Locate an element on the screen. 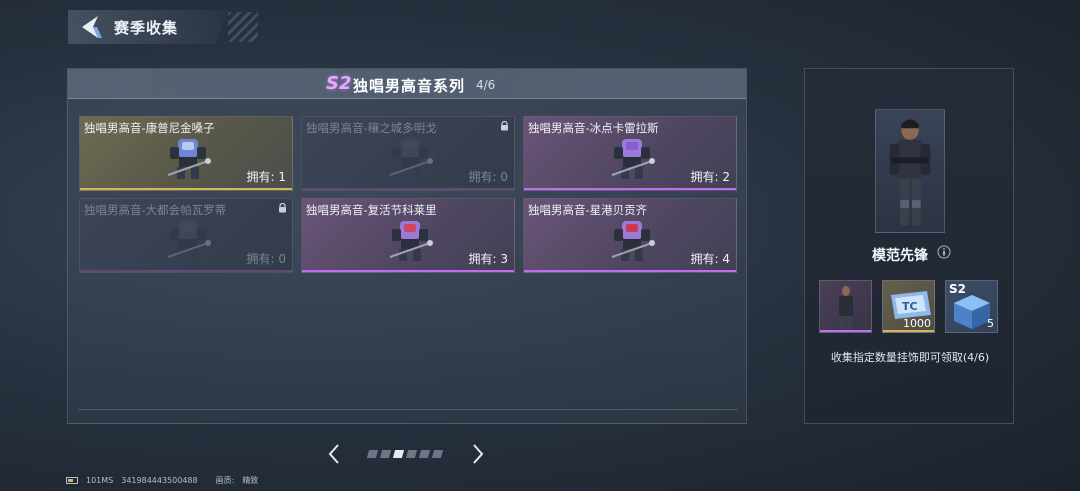 The width and height of the screenshot is (1080, 491). collection-card: 独唱男高音-大都会帕瓦罗蒂 拥有: 0 is located at coordinates (186, 235).